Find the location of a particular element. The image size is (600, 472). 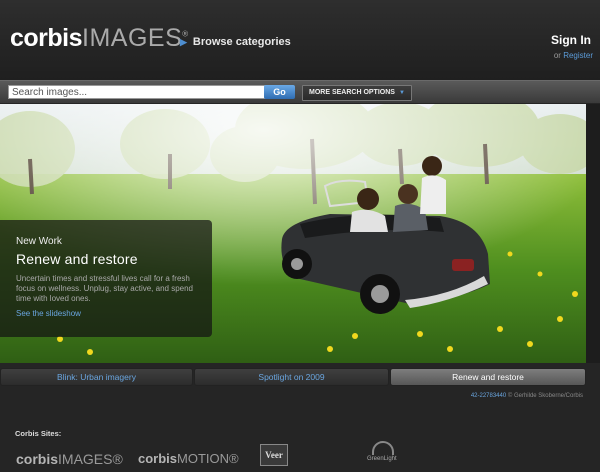

corbis-images-site-logo: corbisIMAGES® is located at coordinates (69, 459).